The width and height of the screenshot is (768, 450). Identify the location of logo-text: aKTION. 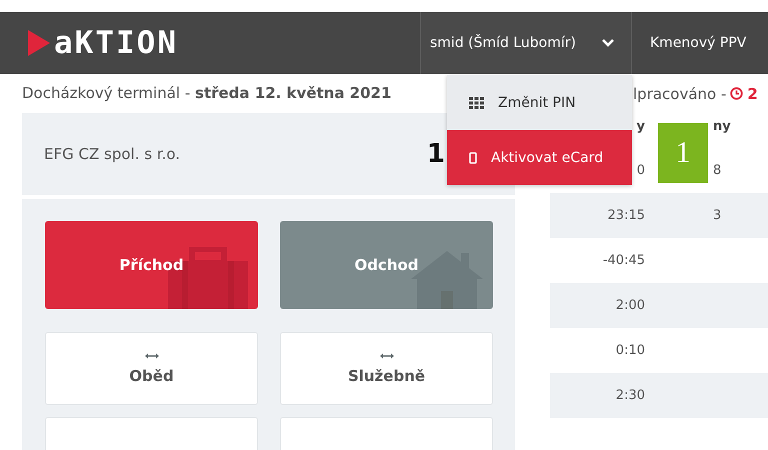
(116, 43).